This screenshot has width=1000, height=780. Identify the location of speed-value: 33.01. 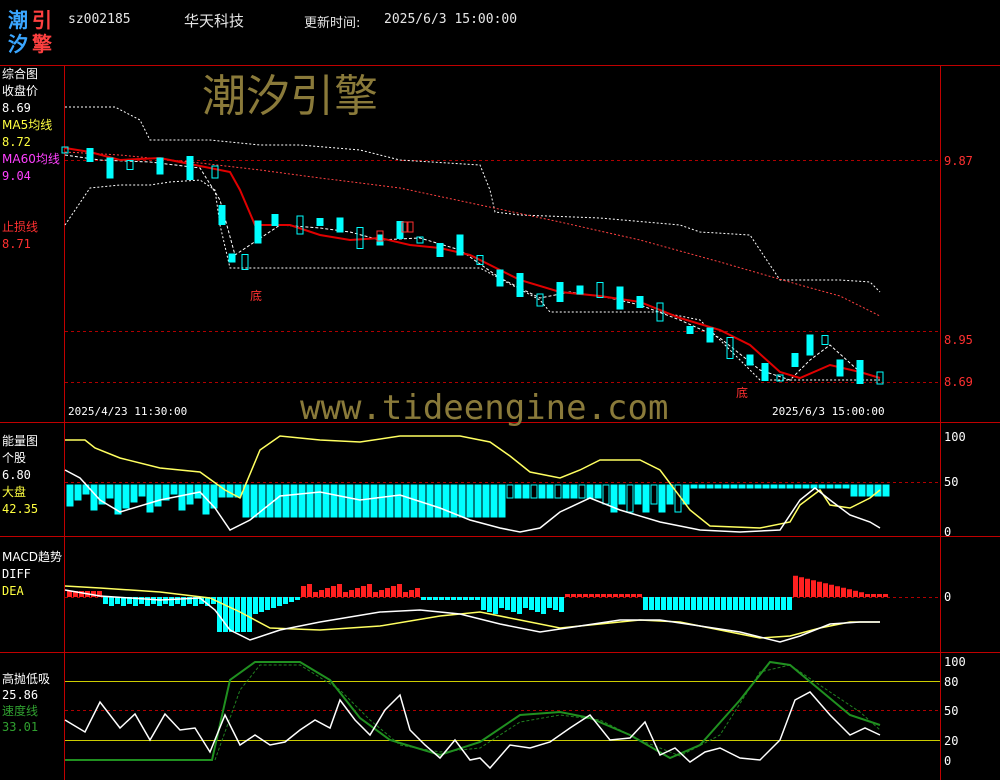
(20, 727).